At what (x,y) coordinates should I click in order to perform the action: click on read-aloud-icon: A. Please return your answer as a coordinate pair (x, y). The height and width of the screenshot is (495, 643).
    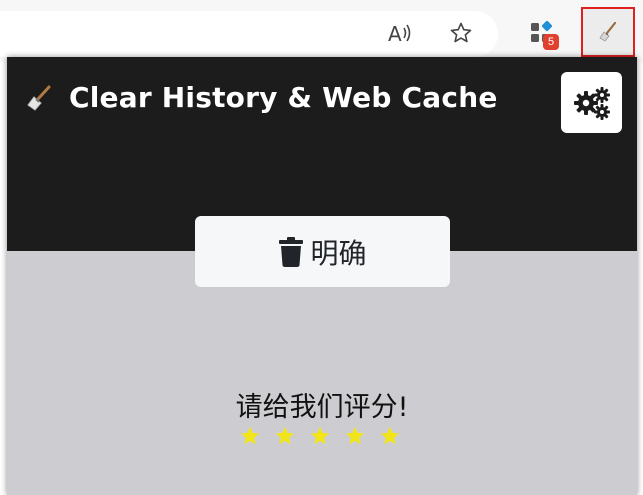
    Looking at the image, I should click on (400, 33).